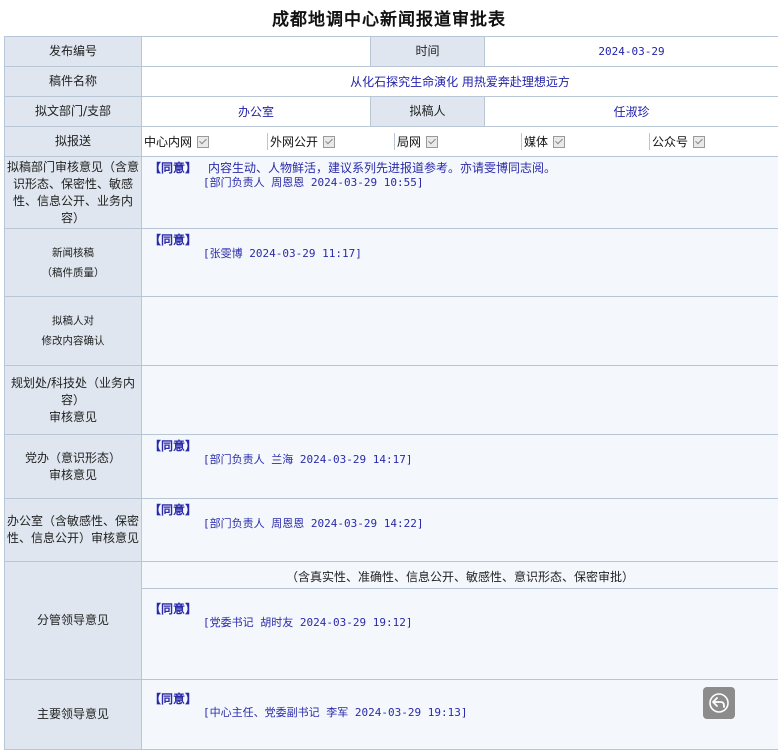  I want to click on review-signature: [党委书记 胡时友 2024-03-29 19:12], so click(307, 622).